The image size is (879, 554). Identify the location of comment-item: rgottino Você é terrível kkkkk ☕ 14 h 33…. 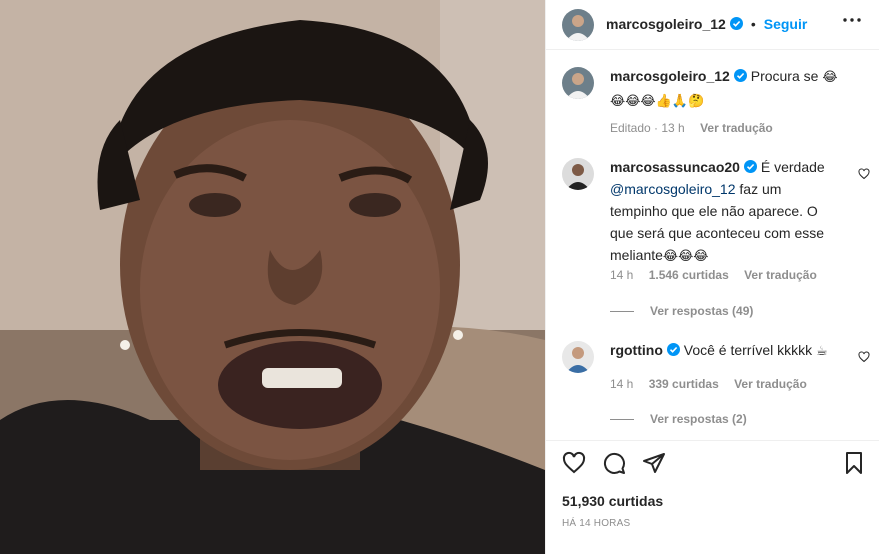
(716, 384).